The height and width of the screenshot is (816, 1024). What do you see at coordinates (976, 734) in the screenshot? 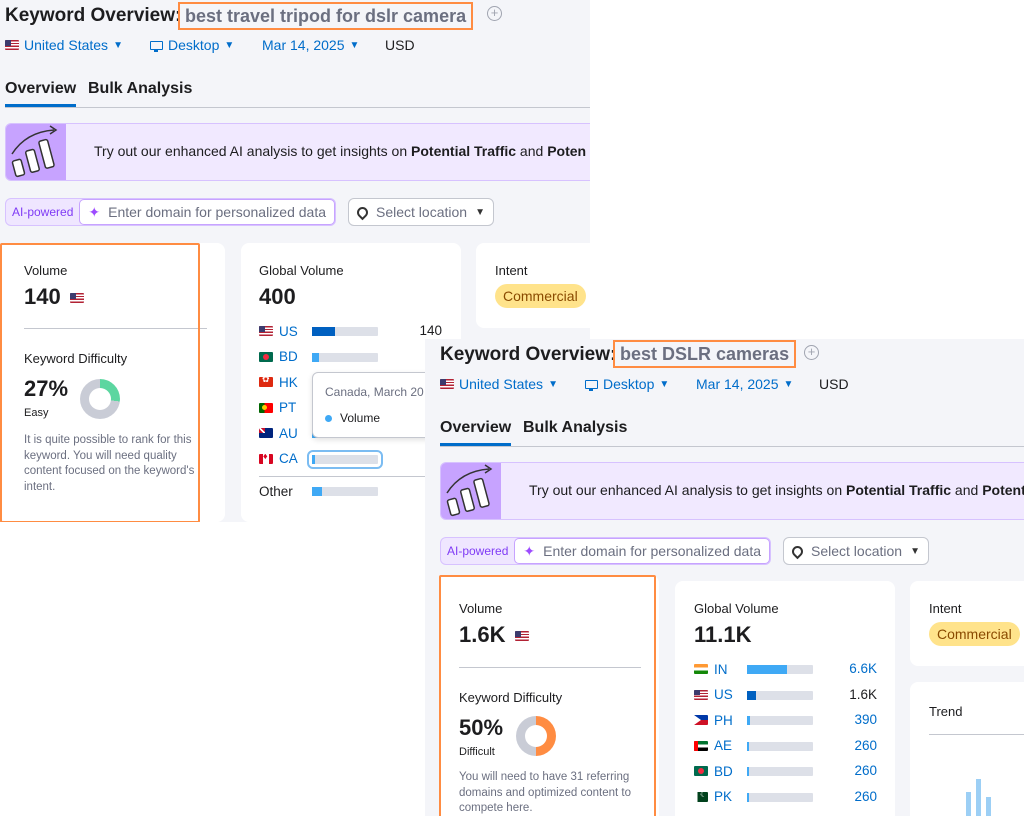
I see `trend-grid-line` at bounding box center [976, 734].